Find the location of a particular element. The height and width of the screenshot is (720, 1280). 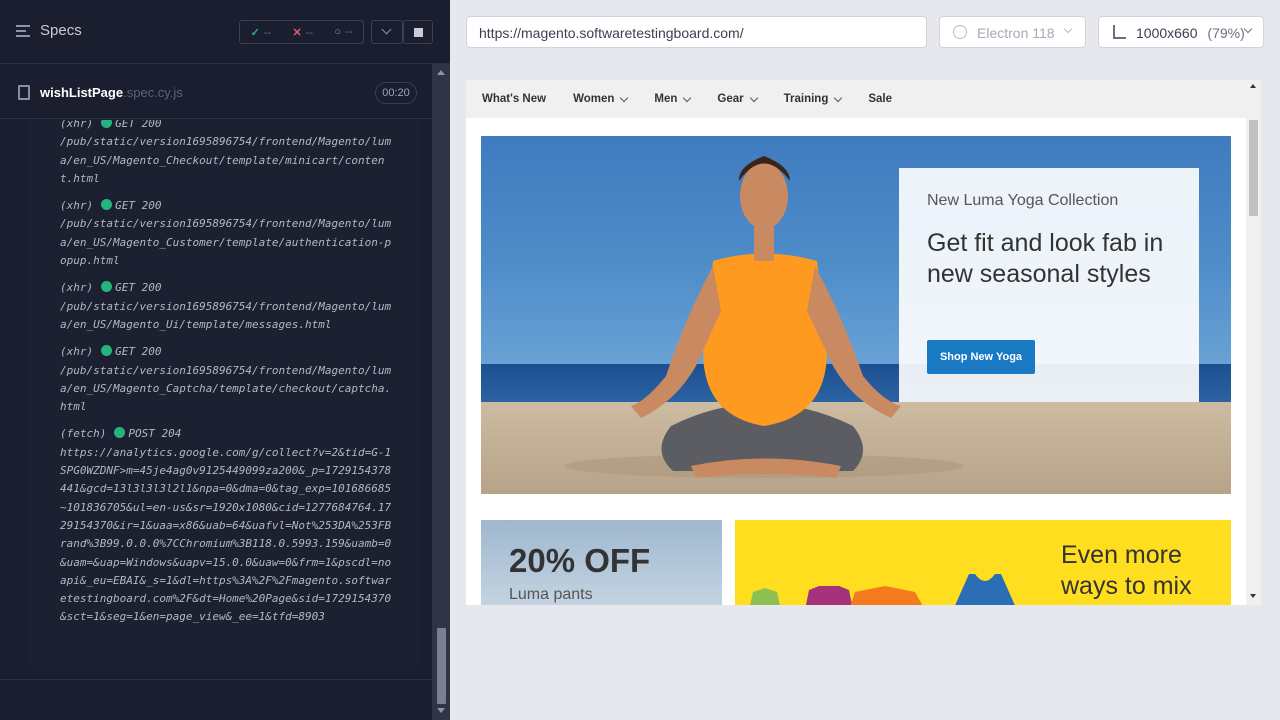

ruler-icon is located at coordinates (1119, 32).